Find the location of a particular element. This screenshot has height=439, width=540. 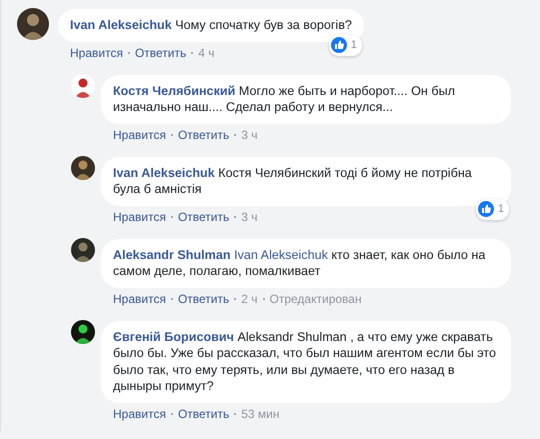

comment-text: Євгеній Борисович Aleksandr Shulman , а что ему уже скравать было бы. Уже бы рассказал, что был нашим агентом если бы это было так, что ему терять, или вы думаете, что его назад в дыныры примут? is located at coordinates (305, 361).